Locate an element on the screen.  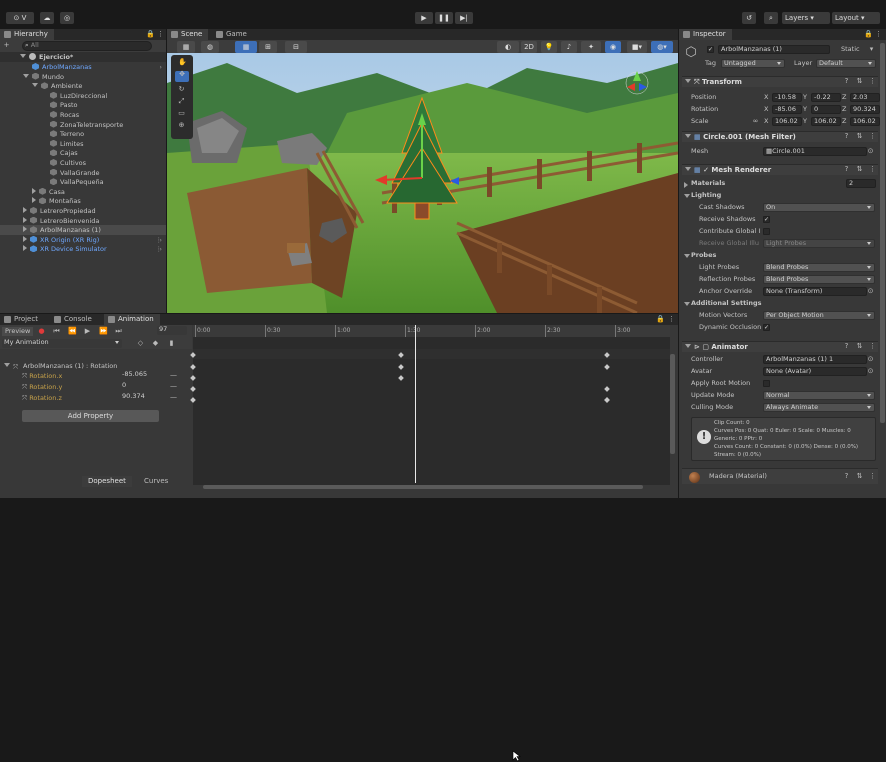
tab-game: Game is located at coordinates (232, 34).